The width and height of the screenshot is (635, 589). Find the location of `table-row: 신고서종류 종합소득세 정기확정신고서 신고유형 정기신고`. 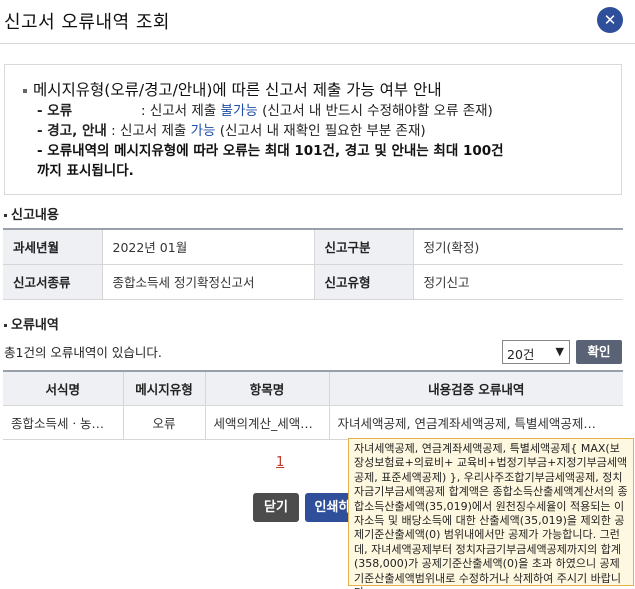

table-row: 신고서종류 종합소득세 정기확정신고서 신고유형 정기신고 is located at coordinates (313, 281).